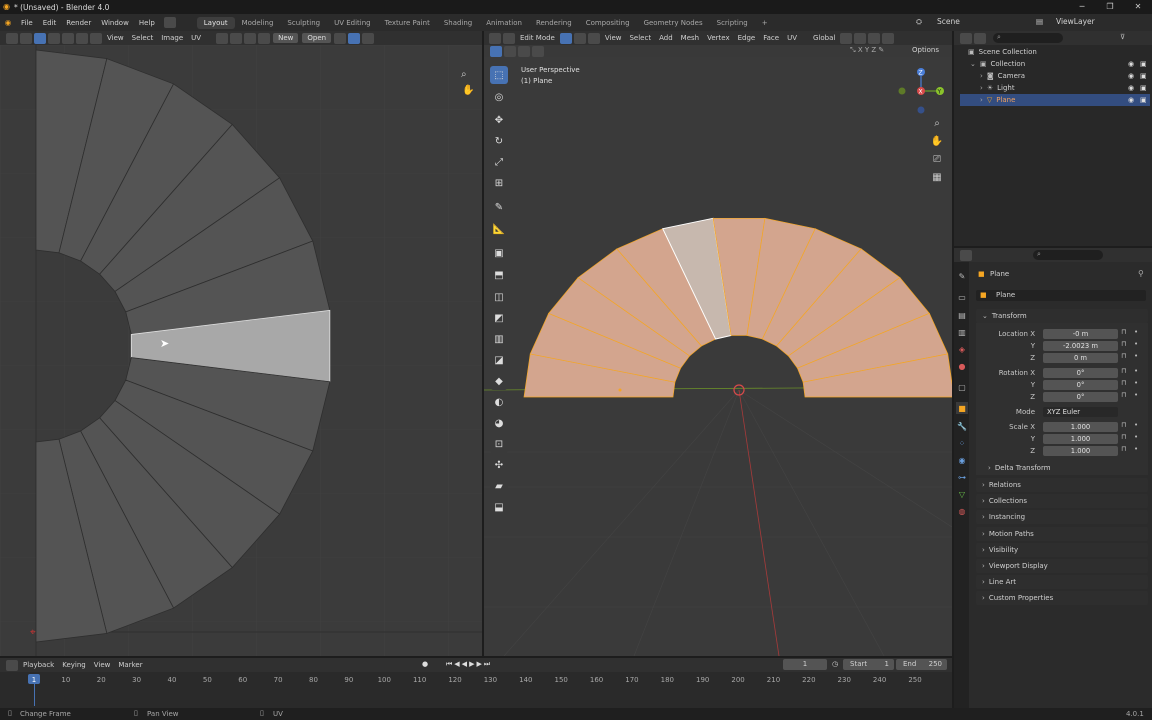 The image size is (1152, 720). Describe the element at coordinates (34, 695) in the screenshot. I see `playhead-line` at that location.